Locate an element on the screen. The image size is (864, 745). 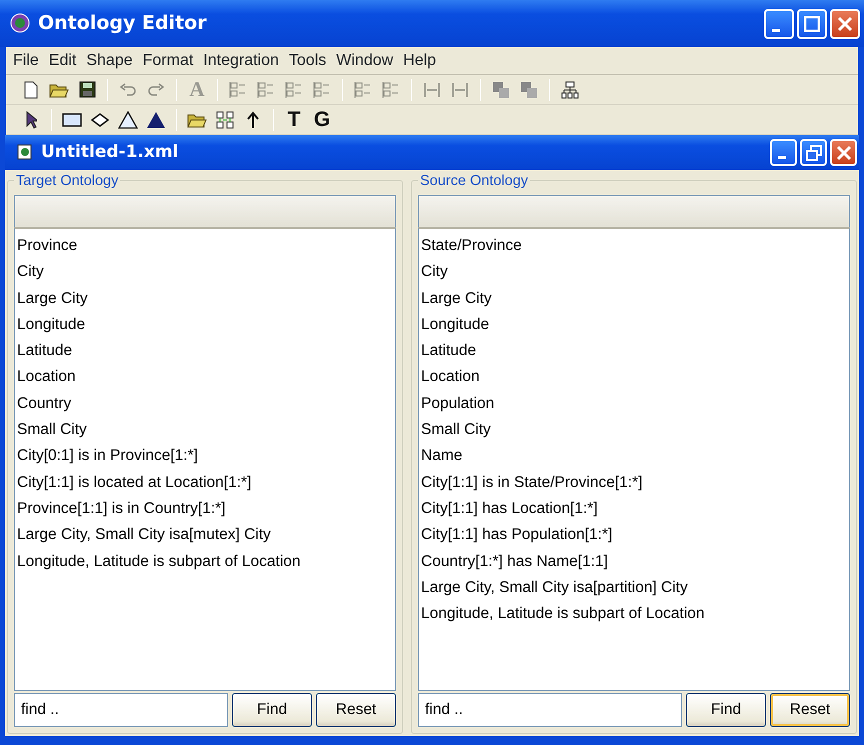
restore-button is located at coordinates (813, 152).